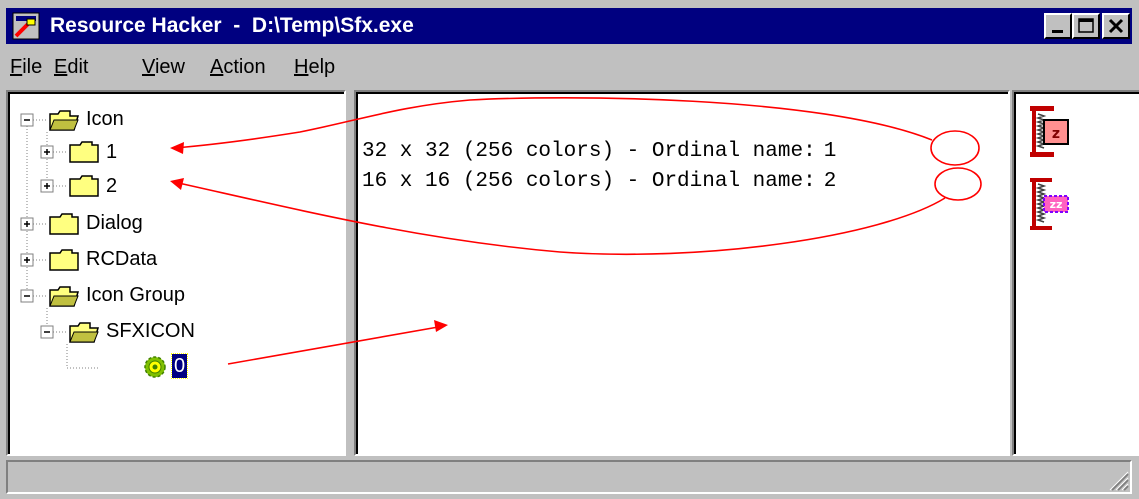  What do you see at coordinates (1118, 480) in the screenshot?
I see `resize-grip-icon` at bounding box center [1118, 480].